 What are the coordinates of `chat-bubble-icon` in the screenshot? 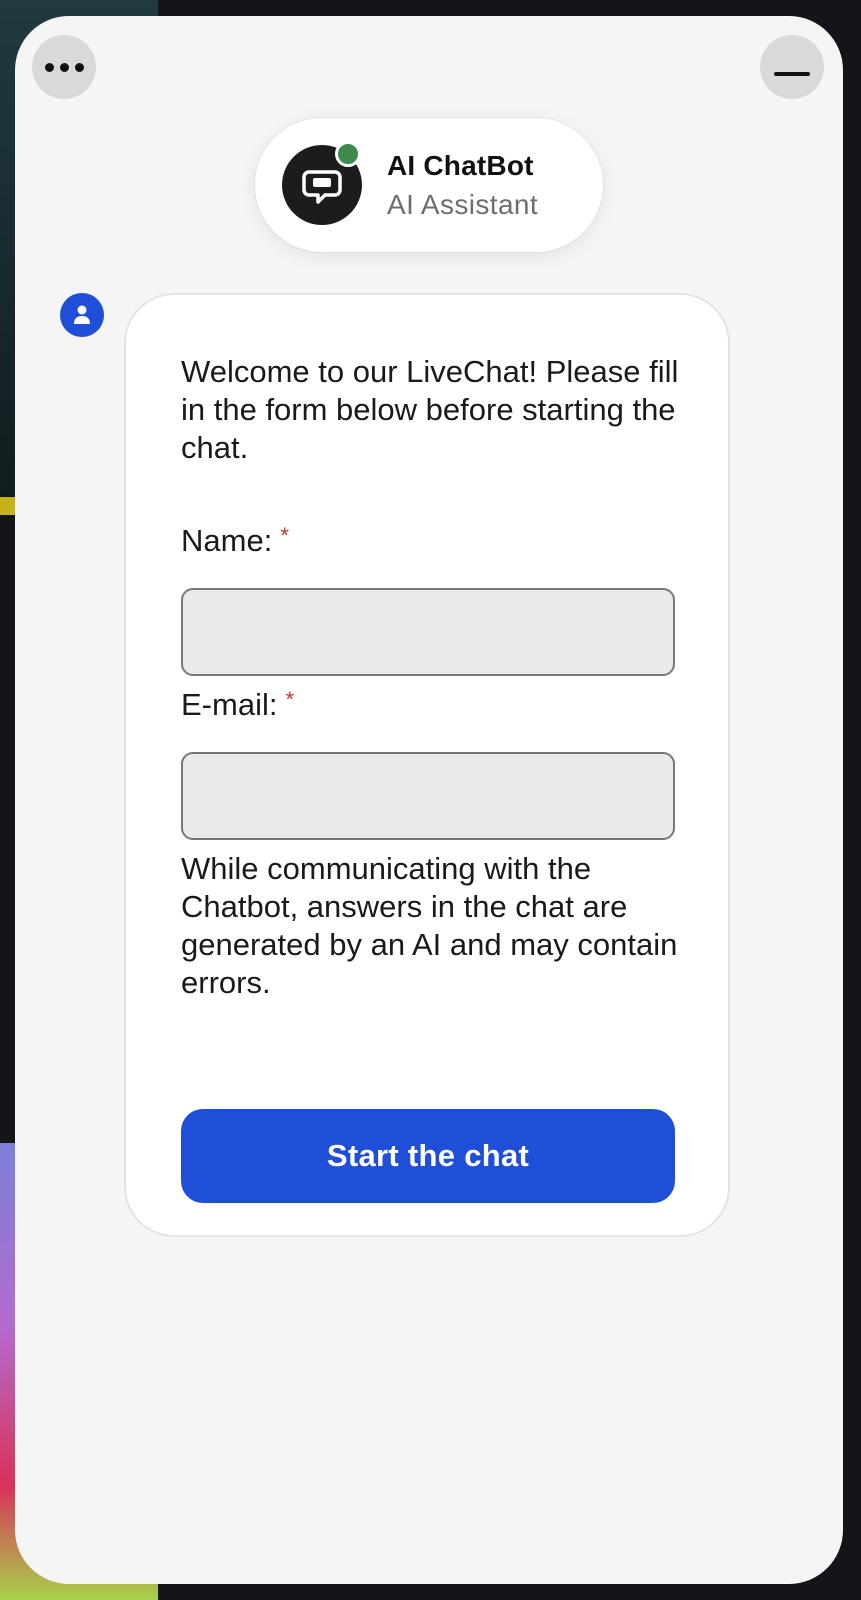 It's located at (322, 187).